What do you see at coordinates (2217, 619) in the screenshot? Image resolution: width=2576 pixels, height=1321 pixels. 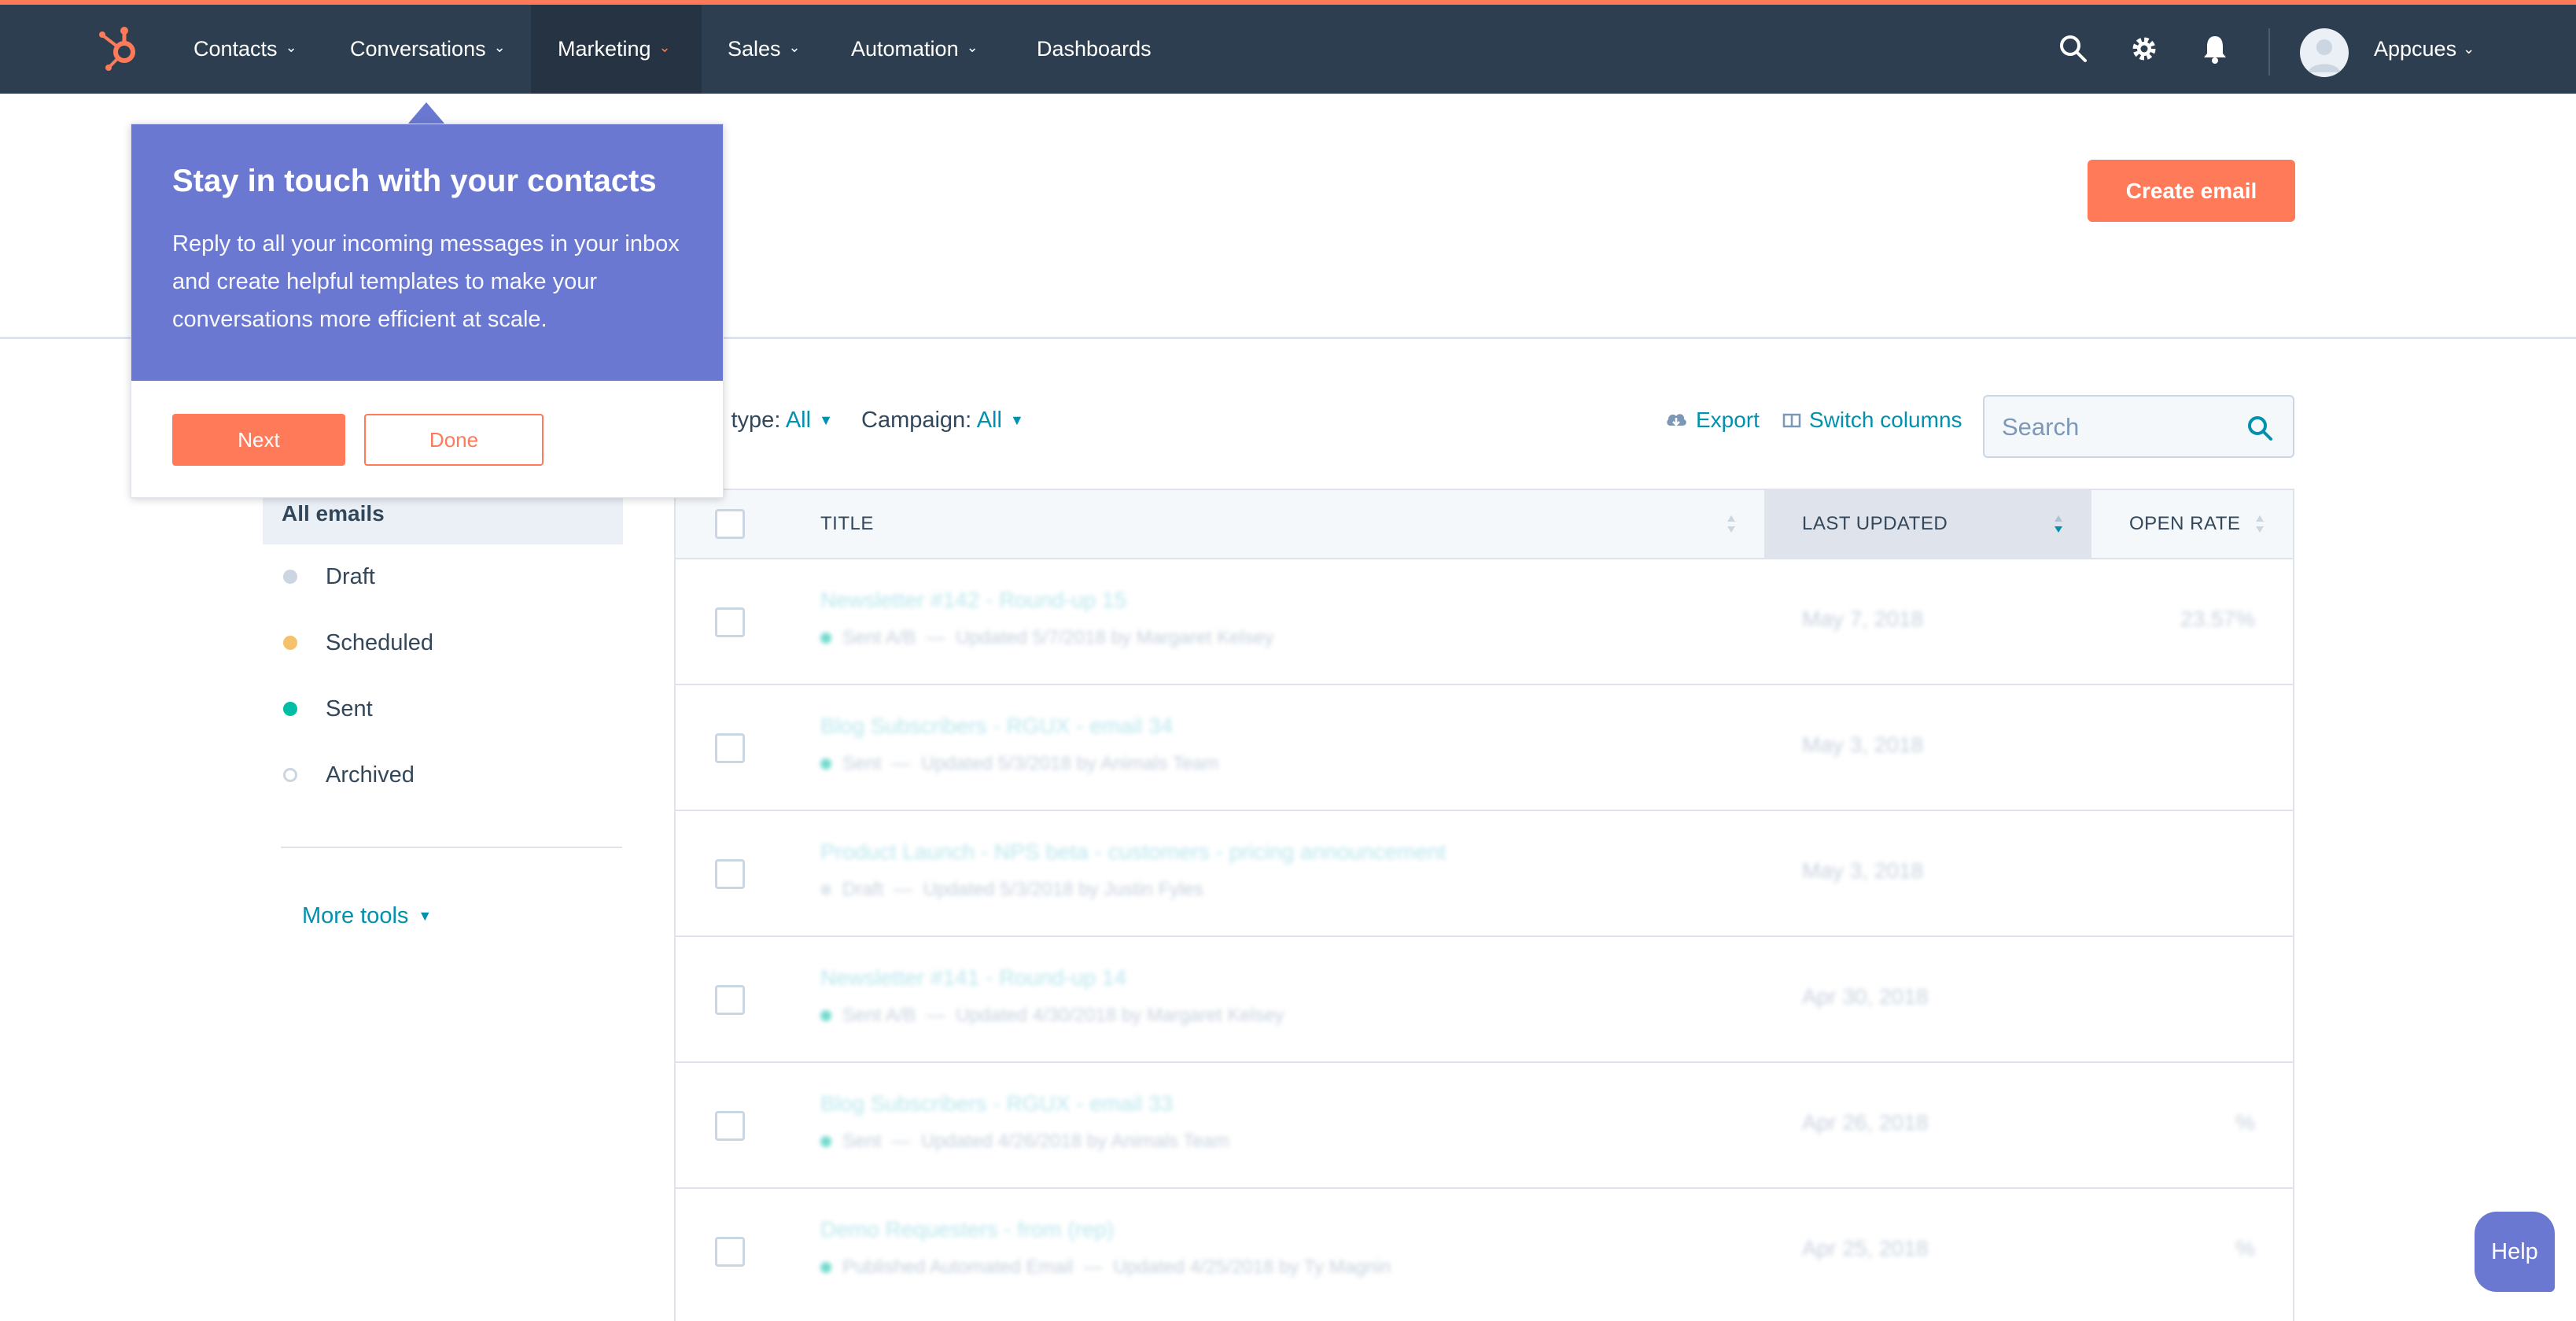 I see `open-rate: 23.57%` at bounding box center [2217, 619].